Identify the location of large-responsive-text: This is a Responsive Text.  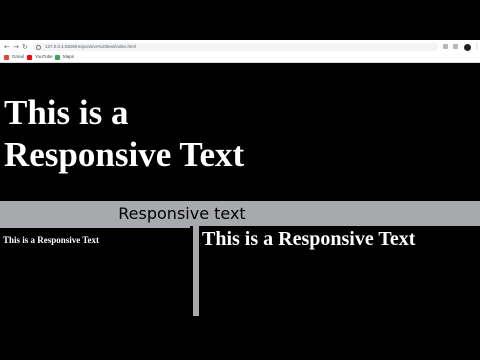
(124, 133).